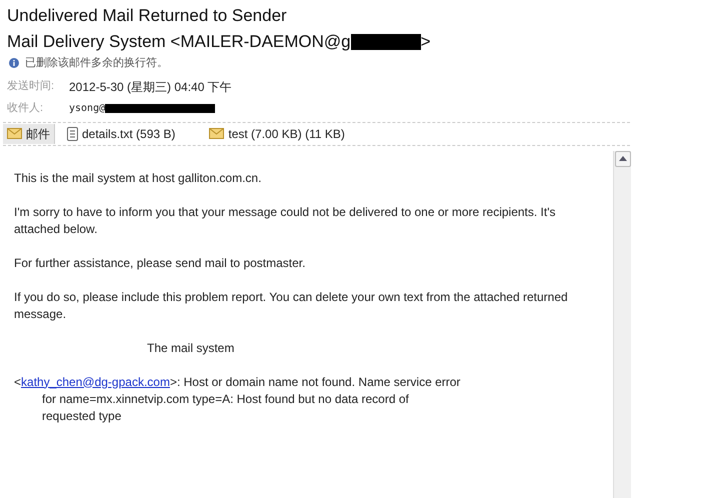 The image size is (720, 498). I want to click on body-paragraph: For further assistance, please send mail to postmaster., so click(160, 263).